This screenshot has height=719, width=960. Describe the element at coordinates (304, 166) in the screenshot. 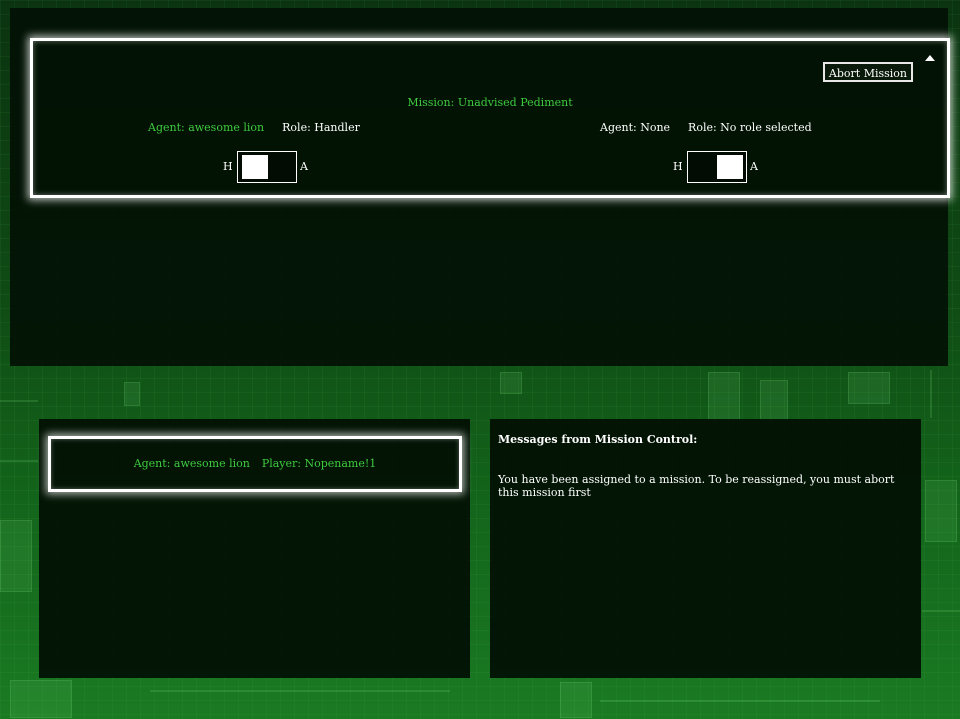

I see `left-slider-a-label: A` at that location.